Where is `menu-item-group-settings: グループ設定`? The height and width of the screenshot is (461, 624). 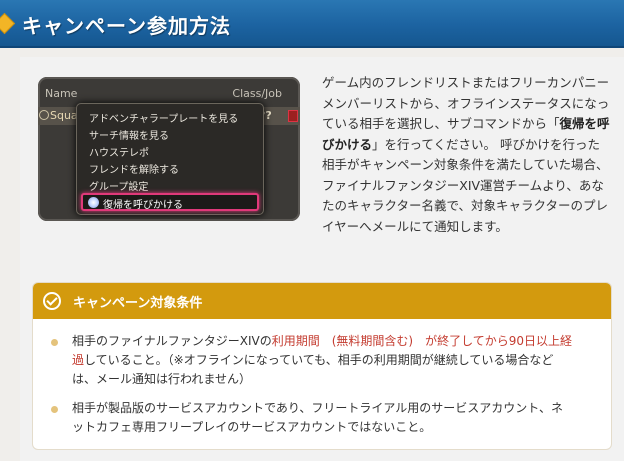 menu-item-group-settings: グループ設定 is located at coordinates (119, 187).